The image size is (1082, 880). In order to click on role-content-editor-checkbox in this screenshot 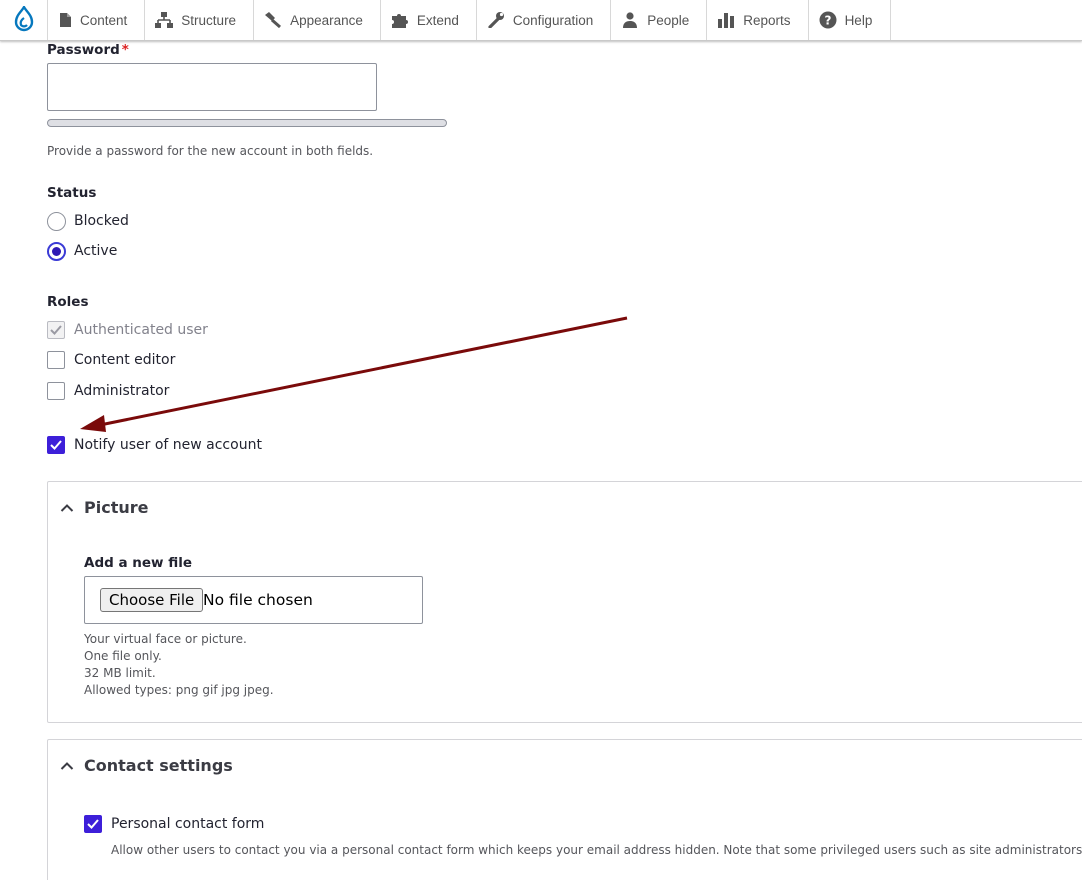, I will do `click(56, 360)`.